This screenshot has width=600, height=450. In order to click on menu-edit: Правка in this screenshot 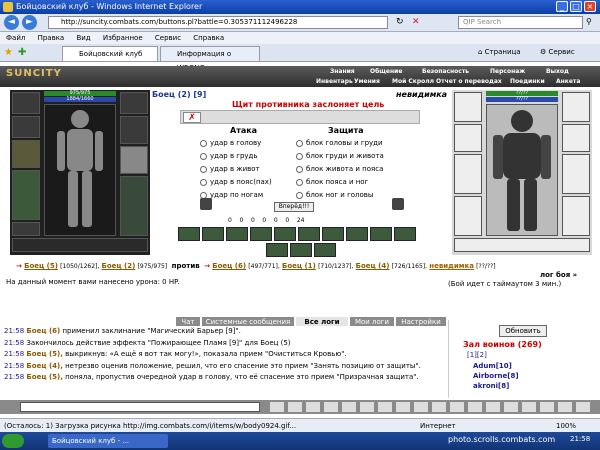, I will do `click(51, 38)`.